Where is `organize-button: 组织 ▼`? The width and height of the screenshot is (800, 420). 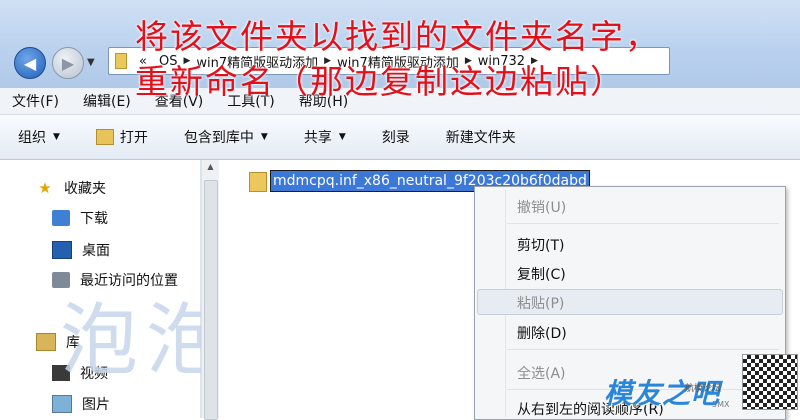 organize-button: 组织 ▼ is located at coordinates (39, 137).